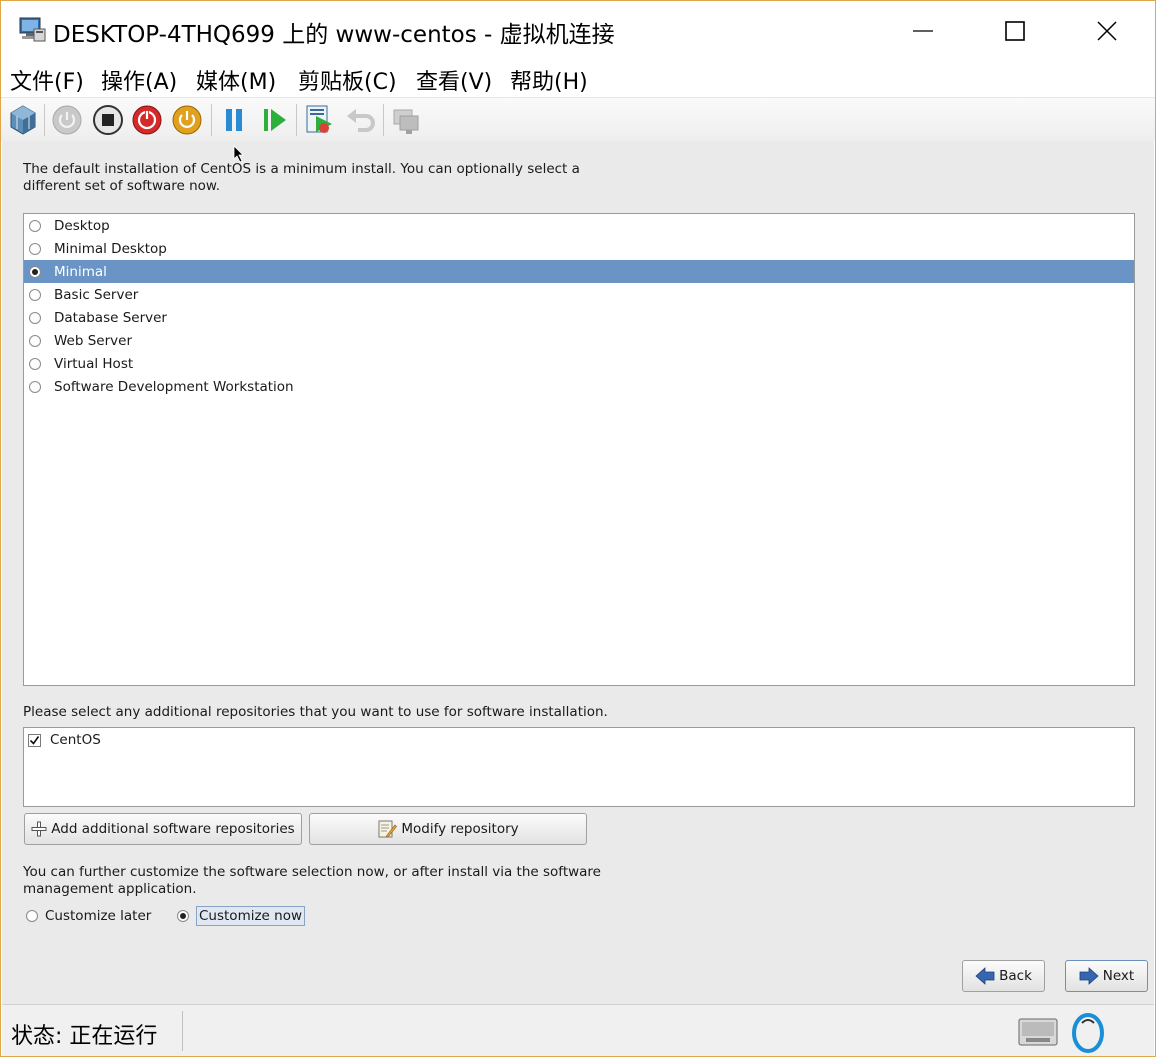 The height and width of the screenshot is (1057, 1156). I want to click on revert-button, so click(360, 120).